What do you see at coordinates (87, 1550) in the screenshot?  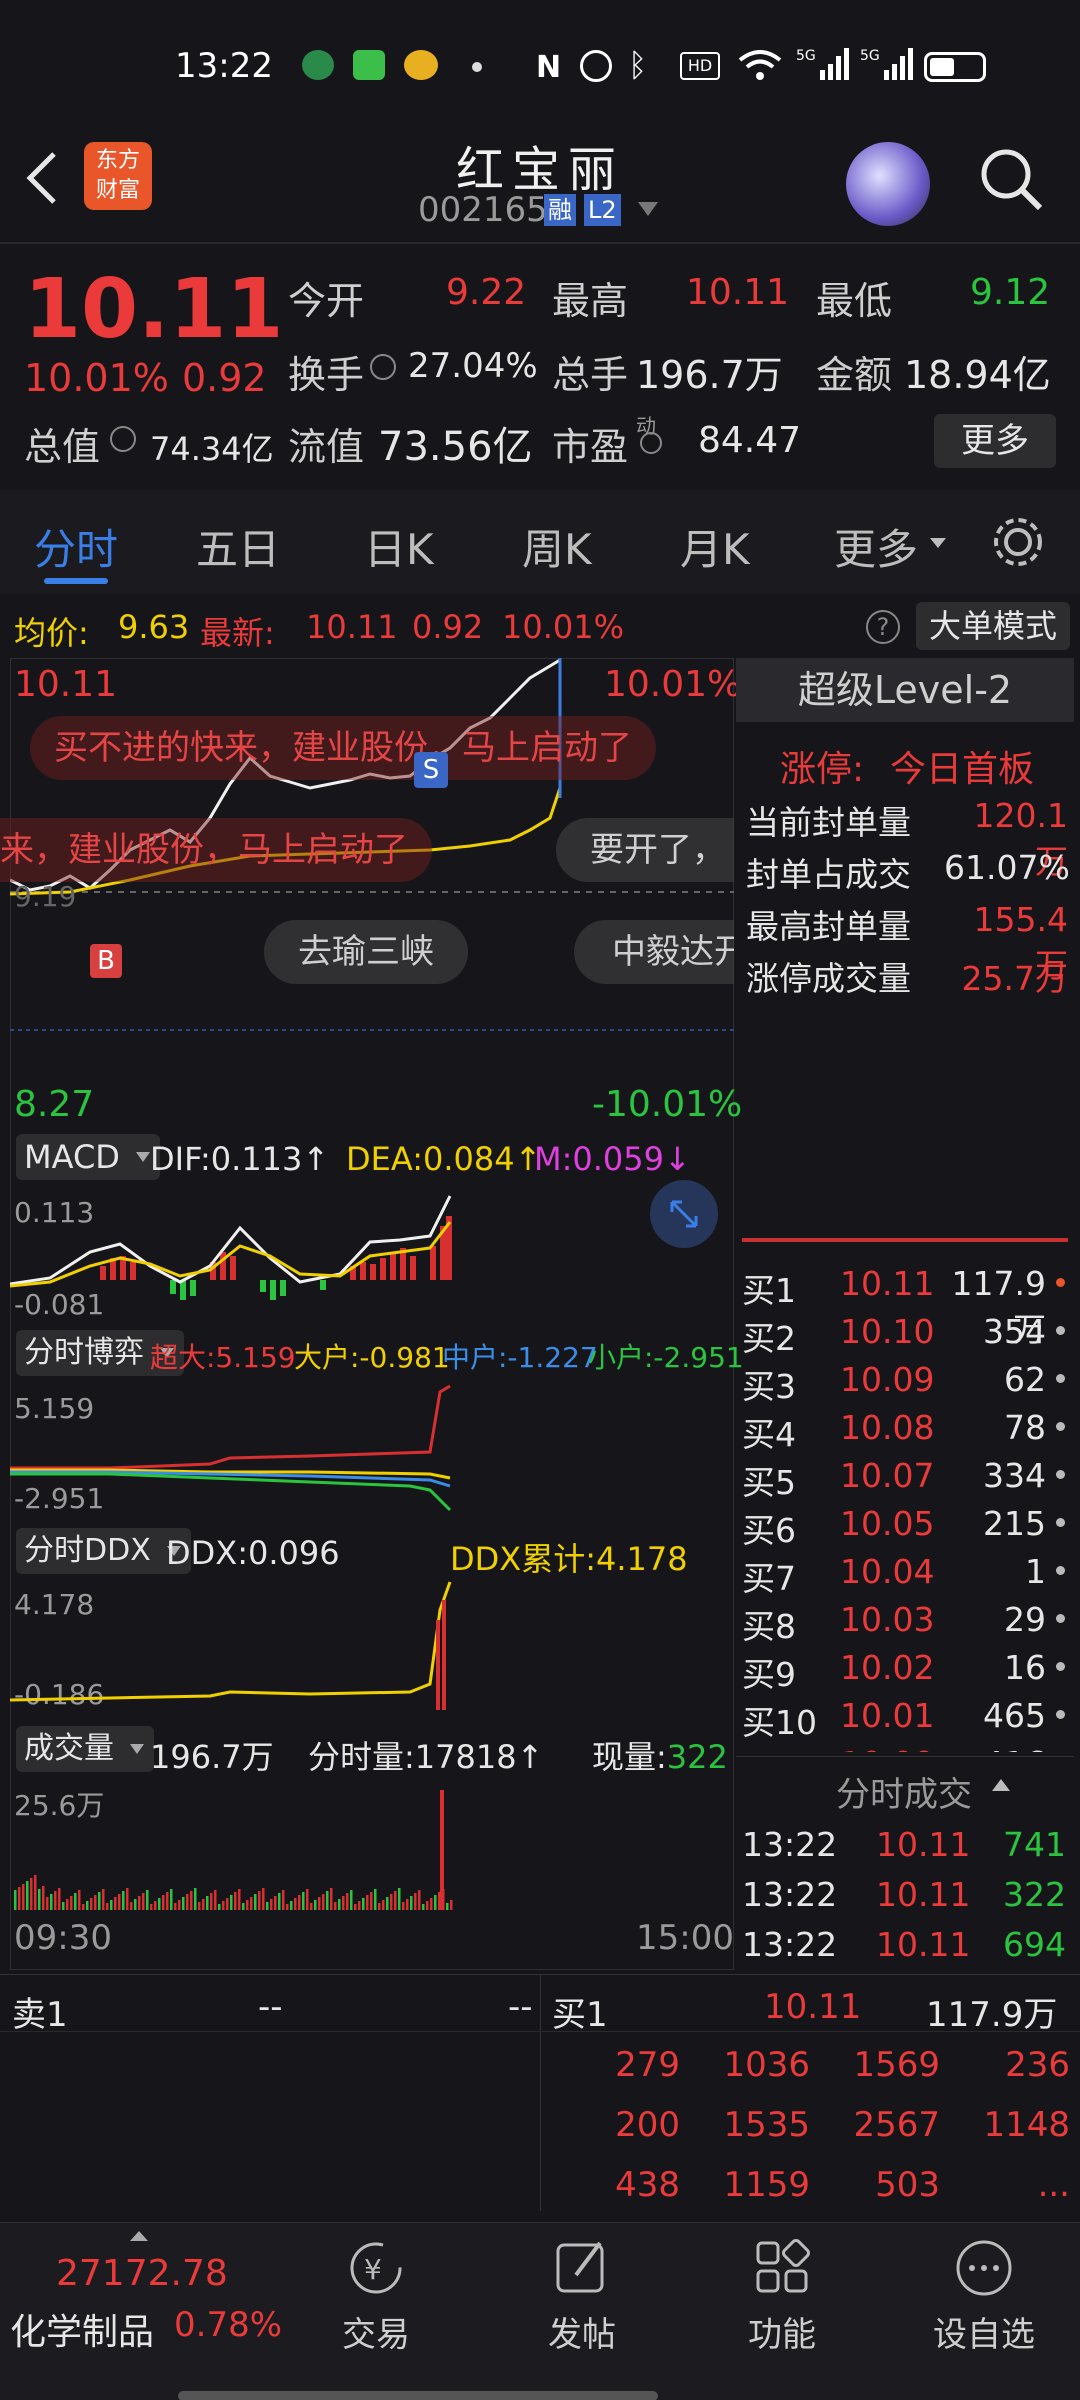 I see `ddx-name: 分时DDX` at bounding box center [87, 1550].